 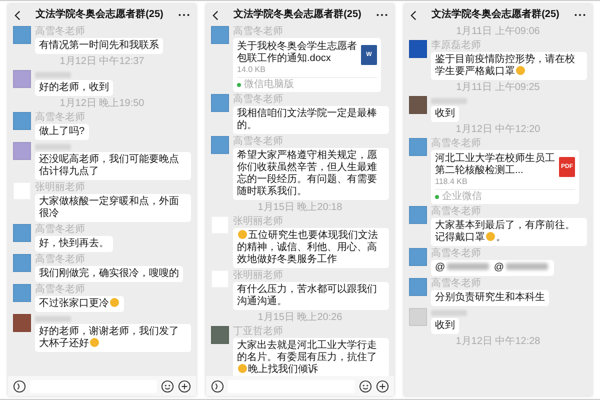 What do you see at coordinates (498, 88) in the screenshot?
I see `timestamp: 1月11日 上午09:25` at bounding box center [498, 88].